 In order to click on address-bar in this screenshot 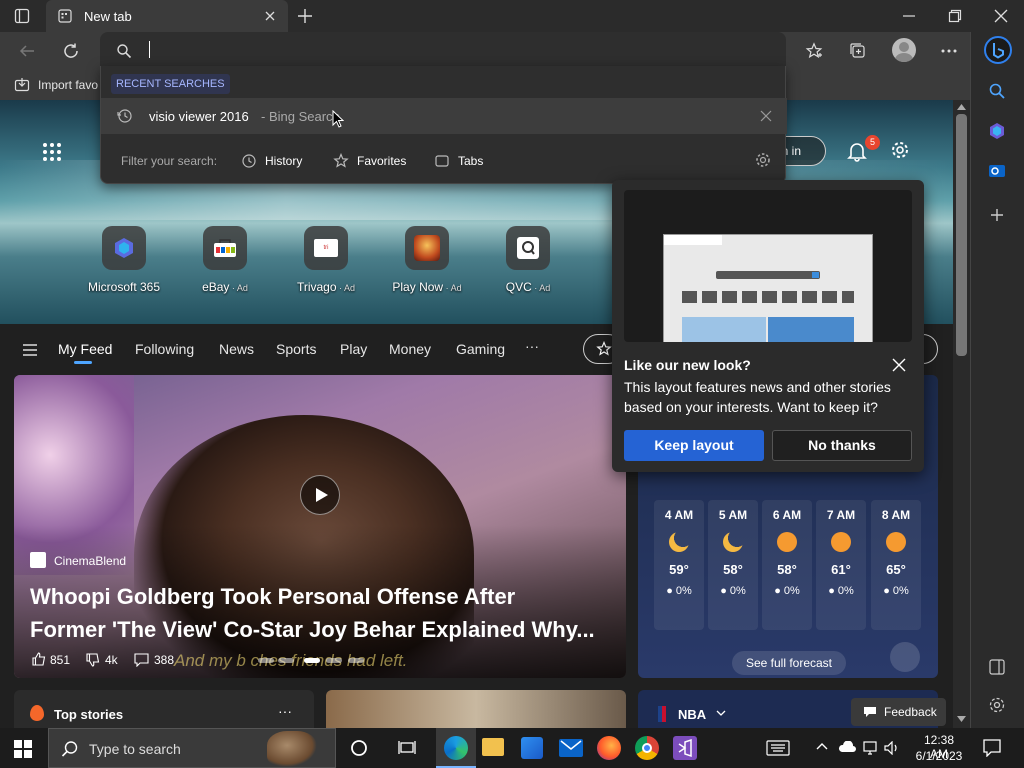, I will do `click(443, 50)`.